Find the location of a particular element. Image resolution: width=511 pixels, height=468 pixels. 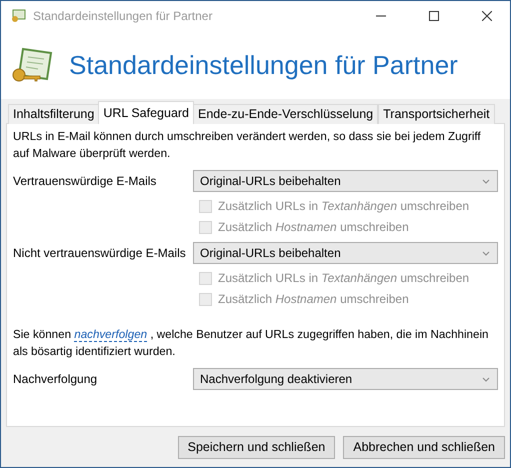

window-title: Standardeinstellungen für Partner is located at coordinates (123, 16).